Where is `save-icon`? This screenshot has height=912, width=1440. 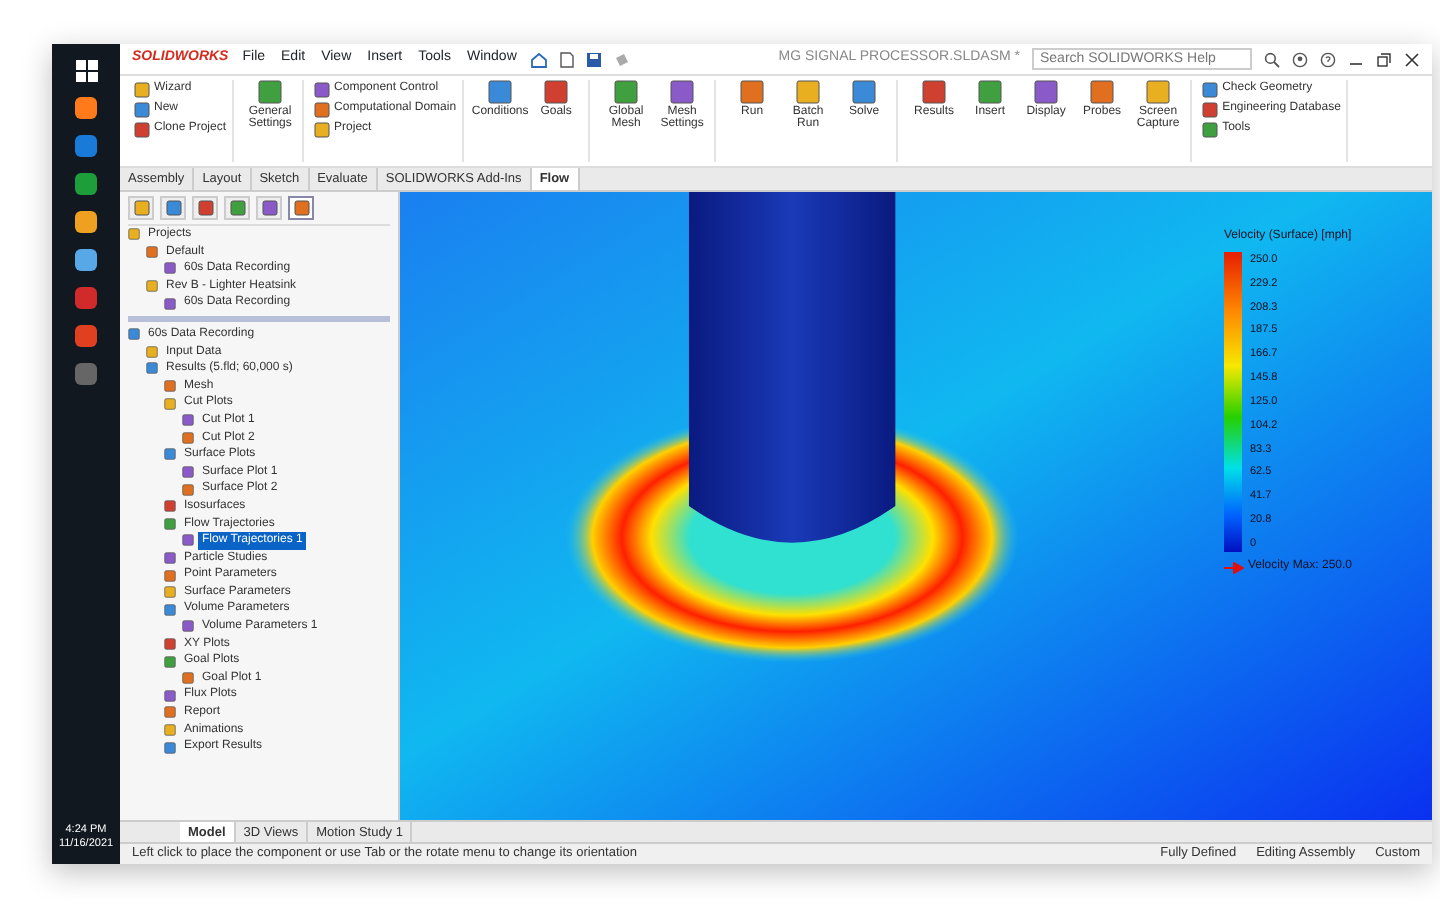
save-icon is located at coordinates (594, 59).